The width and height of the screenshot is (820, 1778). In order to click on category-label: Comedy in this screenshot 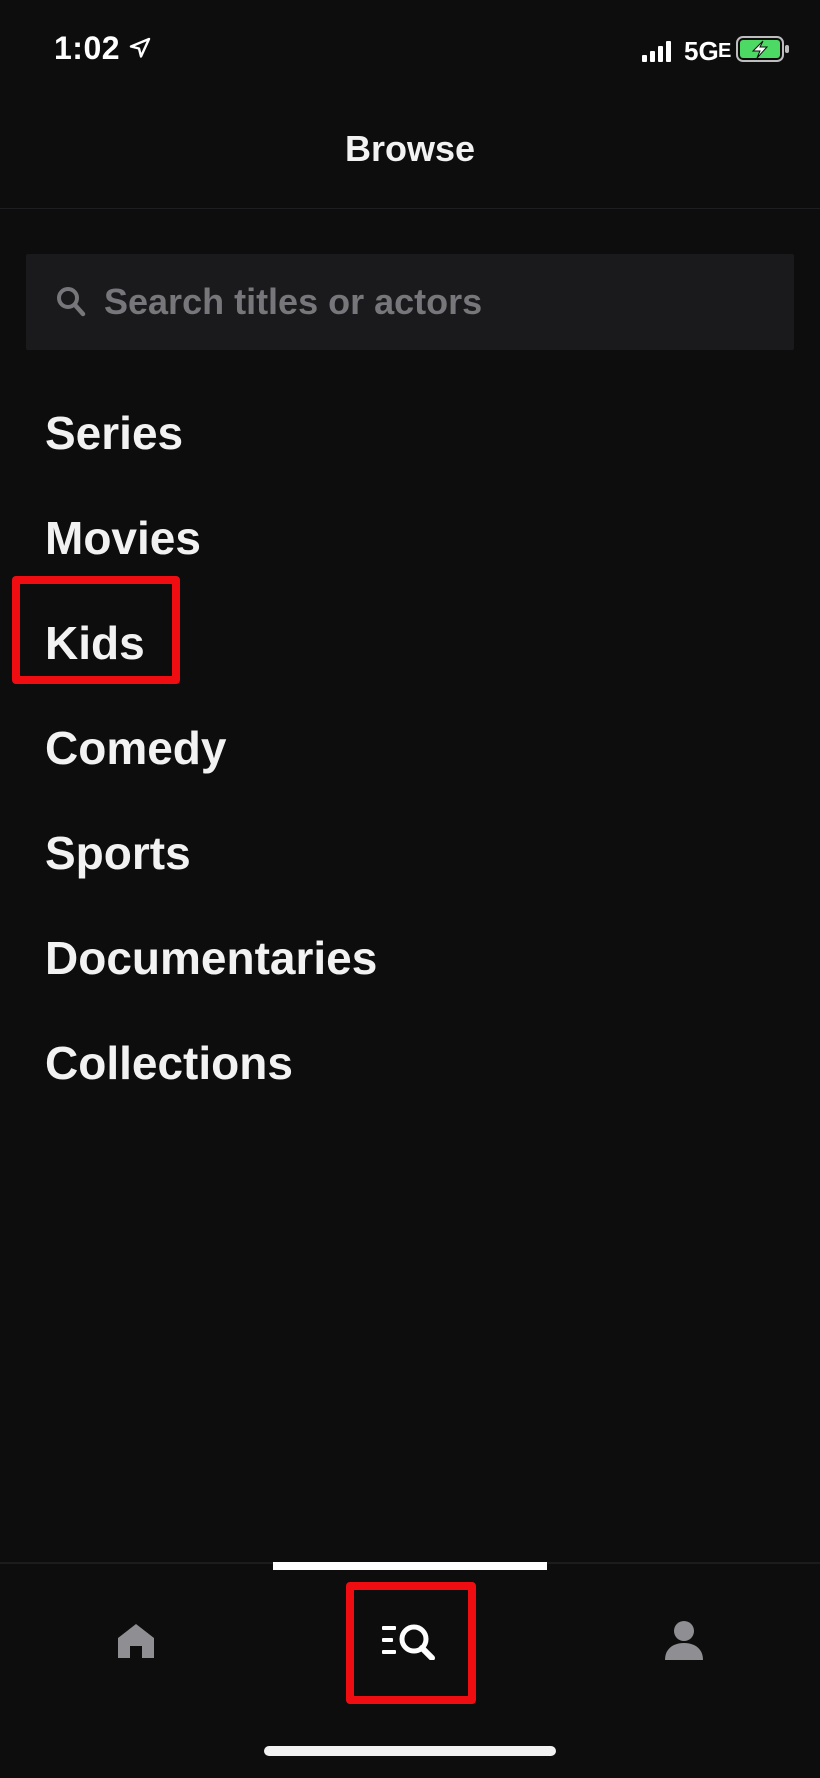, I will do `click(136, 747)`.